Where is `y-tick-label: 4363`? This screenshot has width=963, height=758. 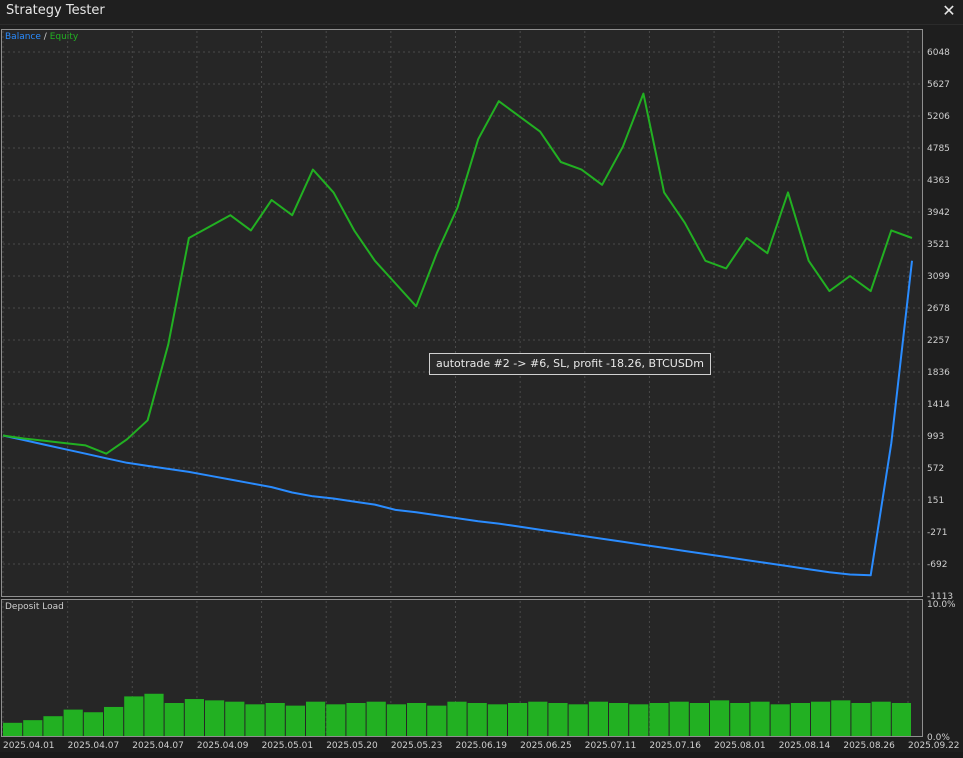
y-tick-label: 4363 is located at coordinates (938, 181).